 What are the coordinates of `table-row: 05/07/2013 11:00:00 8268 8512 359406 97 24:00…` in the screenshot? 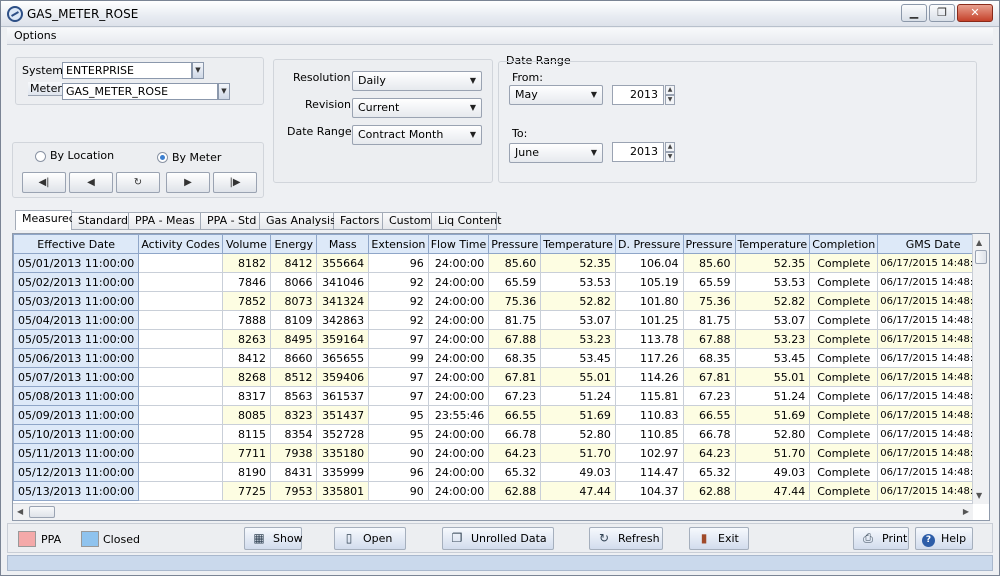 It's located at (501, 377).